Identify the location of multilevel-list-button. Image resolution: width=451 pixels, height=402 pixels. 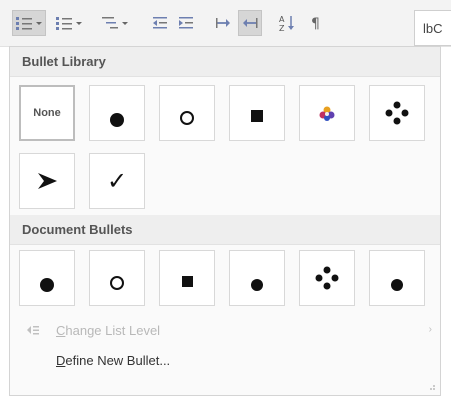
(115, 23).